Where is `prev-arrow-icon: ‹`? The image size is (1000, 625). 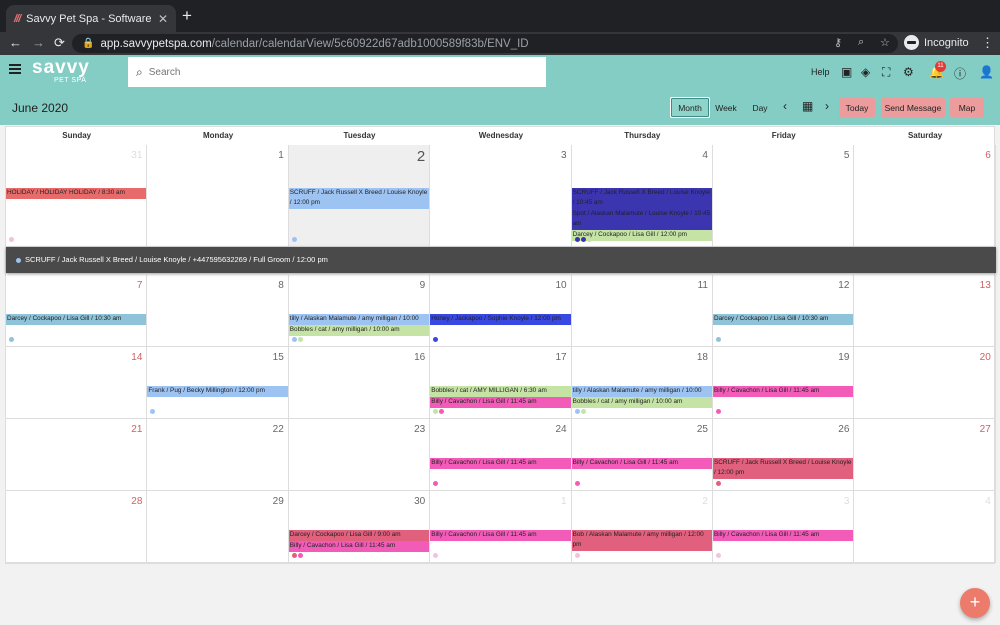 prev-arrow-icon: ‹ is located at coordinates (785, 106).